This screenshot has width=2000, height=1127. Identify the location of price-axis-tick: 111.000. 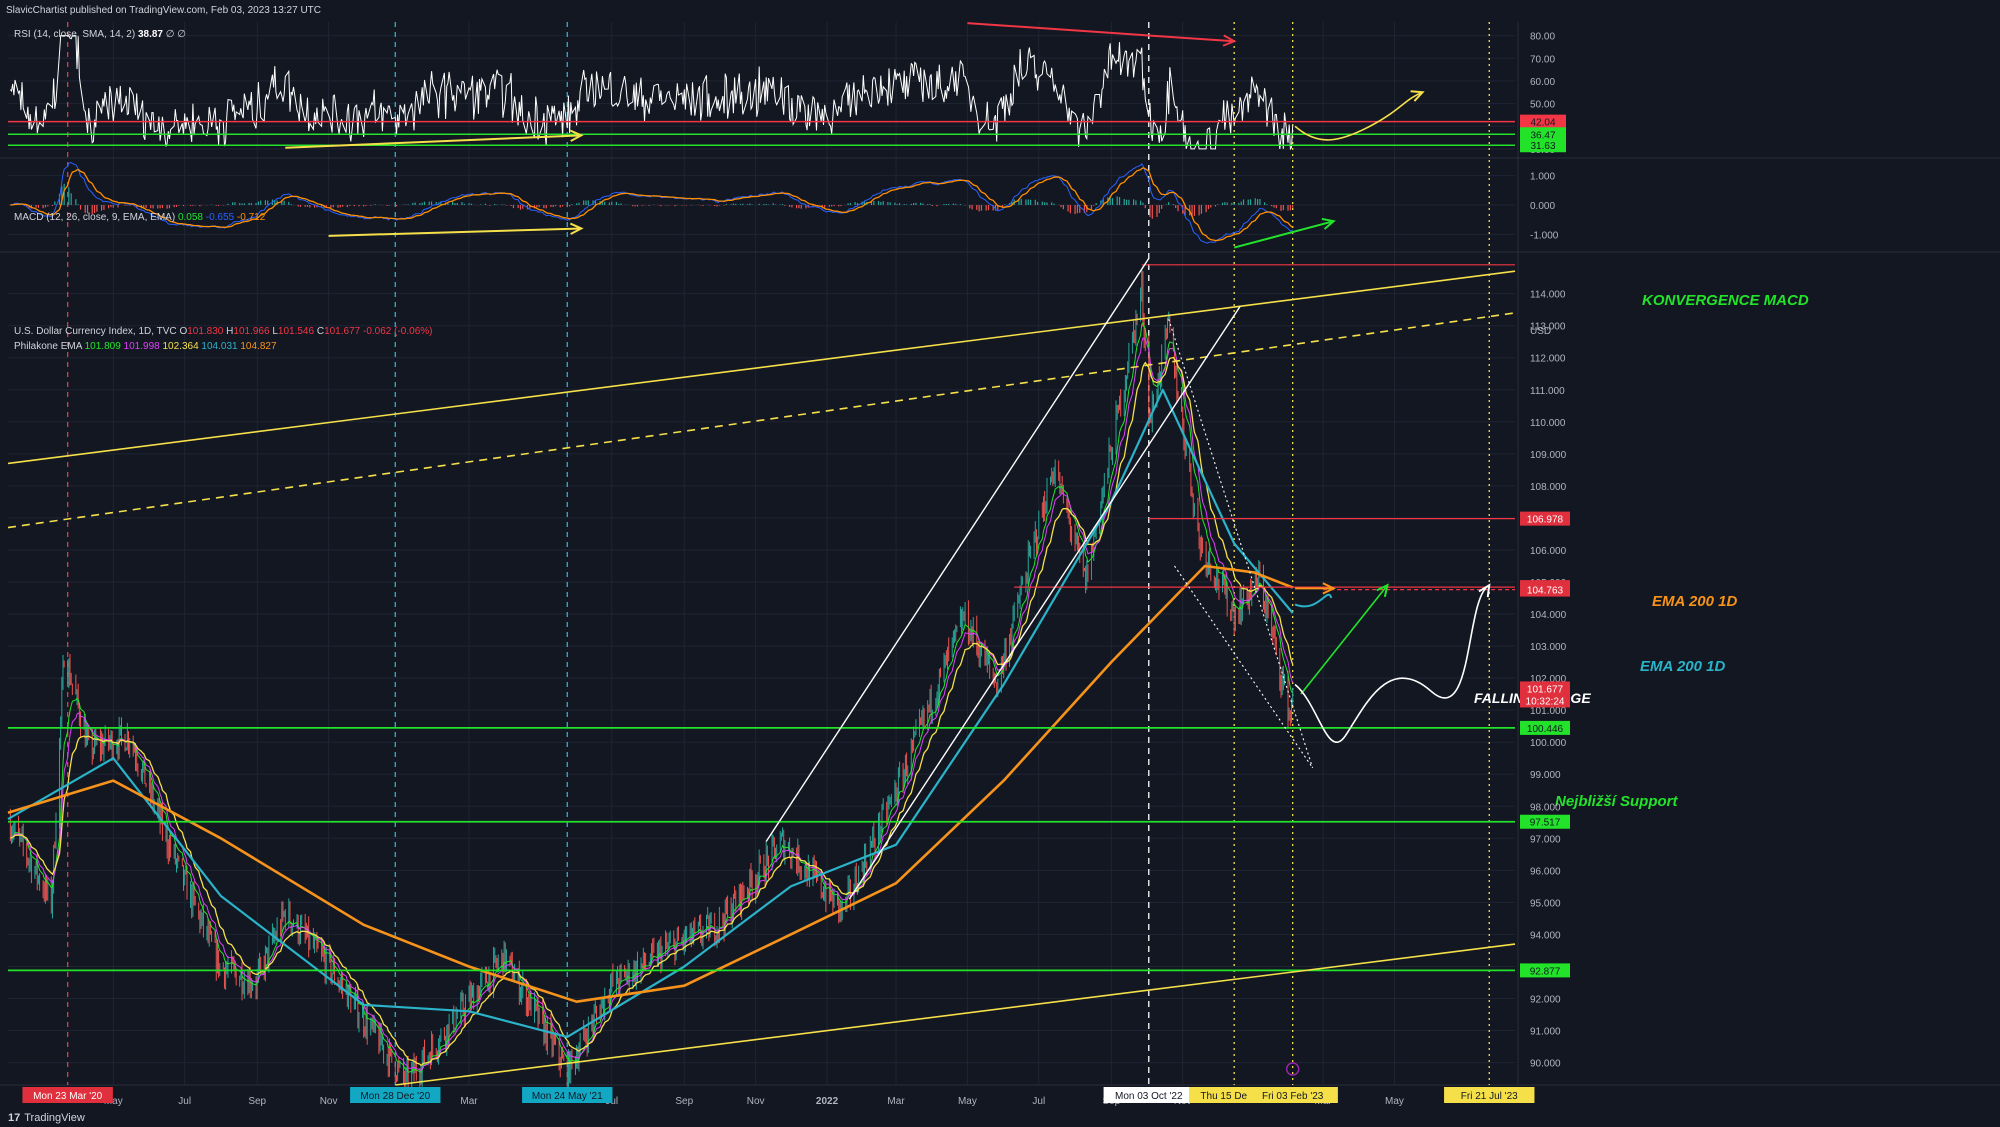
(1547, 391).